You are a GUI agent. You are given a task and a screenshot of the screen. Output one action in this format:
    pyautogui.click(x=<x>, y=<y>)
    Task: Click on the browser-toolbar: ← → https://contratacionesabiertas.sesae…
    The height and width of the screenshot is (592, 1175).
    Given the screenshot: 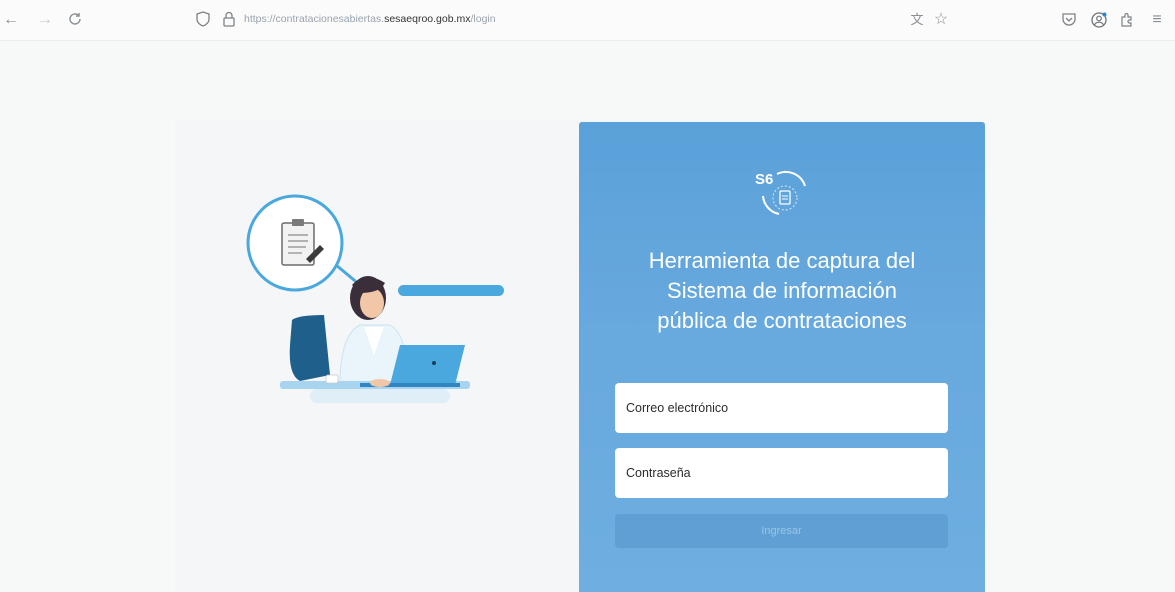 What is the action you would take?
    pyautogui.click(x=587, y=20)
    